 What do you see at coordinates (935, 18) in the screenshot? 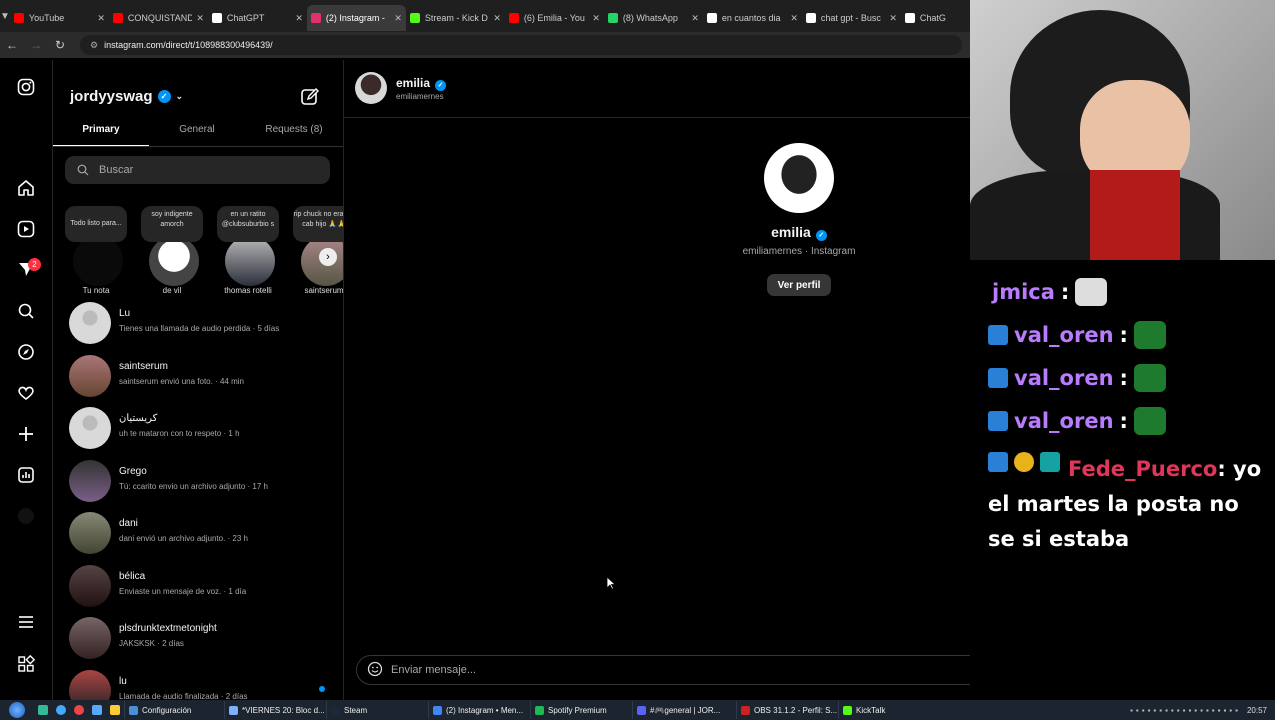
I see `browser-tab: ChatG✕` at bounding box center [935, 18].